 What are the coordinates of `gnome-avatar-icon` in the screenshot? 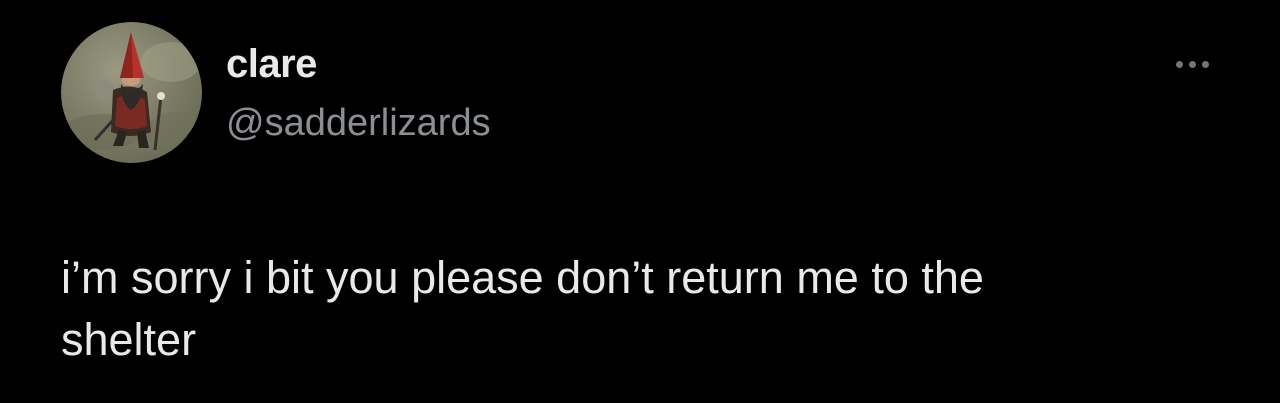 It's located at (131, 92).